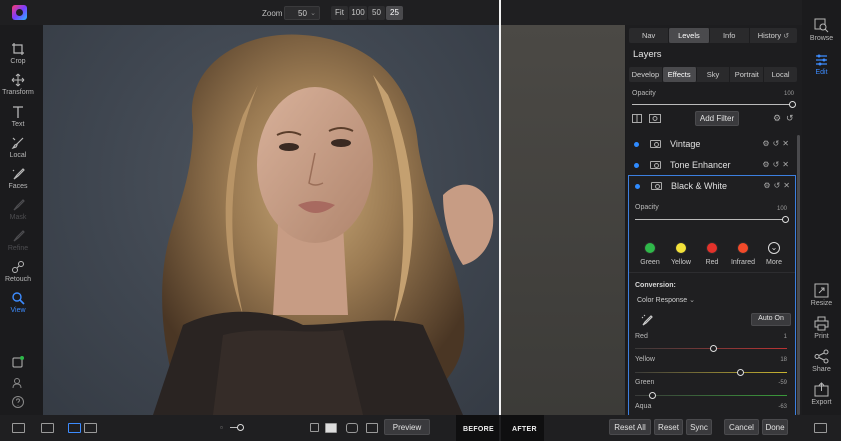  I want to click on tool-export-label: Export, so click(821, 402).